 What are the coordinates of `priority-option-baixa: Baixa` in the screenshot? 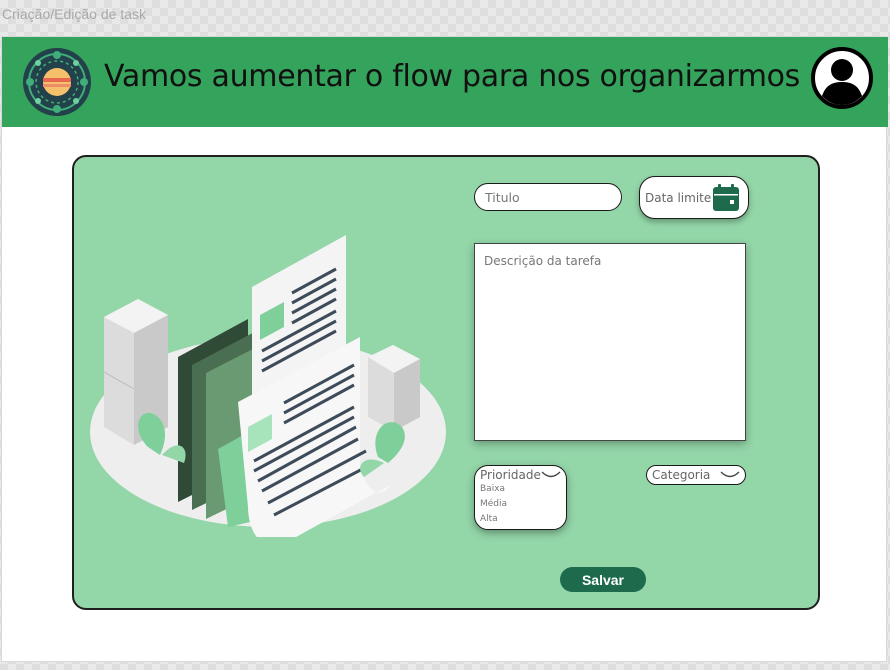 It's located at (520, 489).